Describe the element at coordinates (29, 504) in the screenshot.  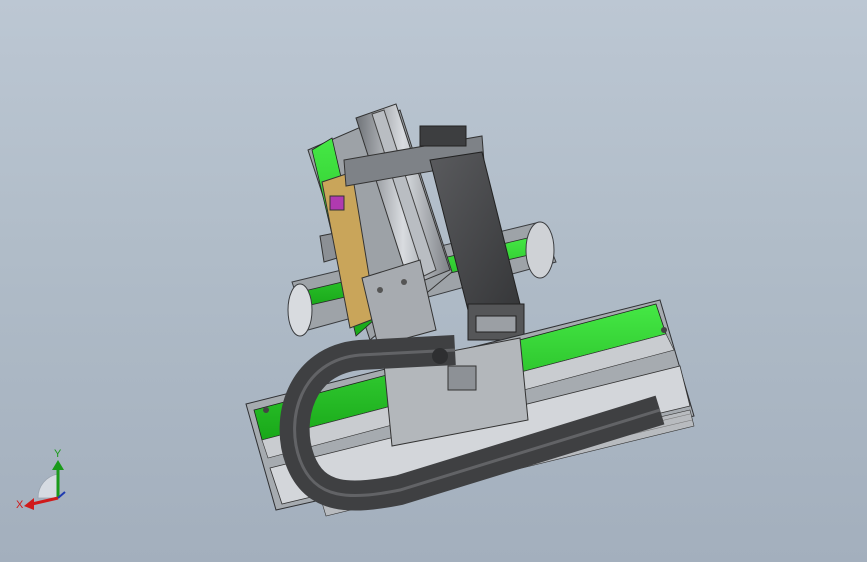
I see `x-arrowhead-icon` at that location.